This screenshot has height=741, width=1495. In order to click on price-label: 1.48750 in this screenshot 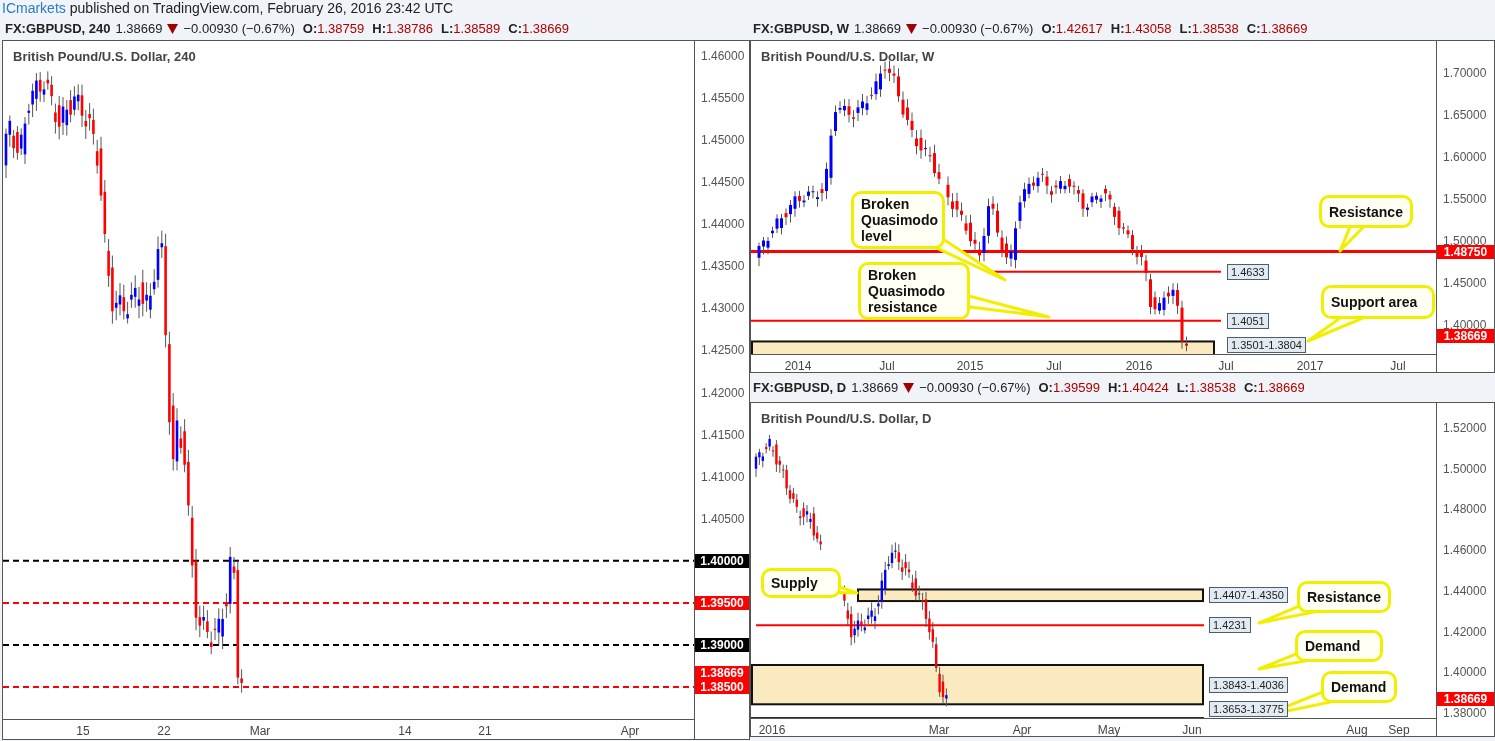, I will do `click(1465, 251)`.